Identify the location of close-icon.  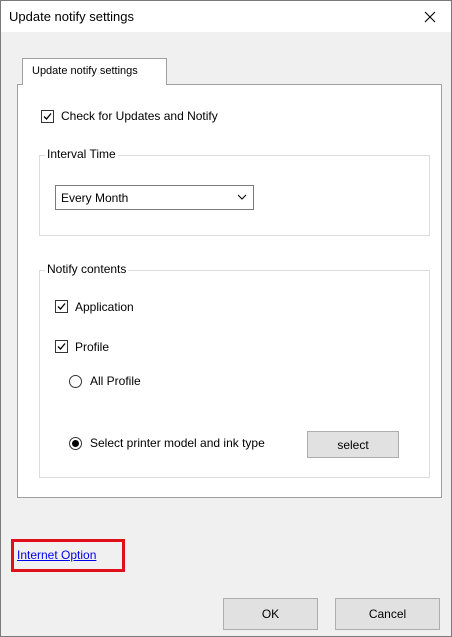
(430, 16).